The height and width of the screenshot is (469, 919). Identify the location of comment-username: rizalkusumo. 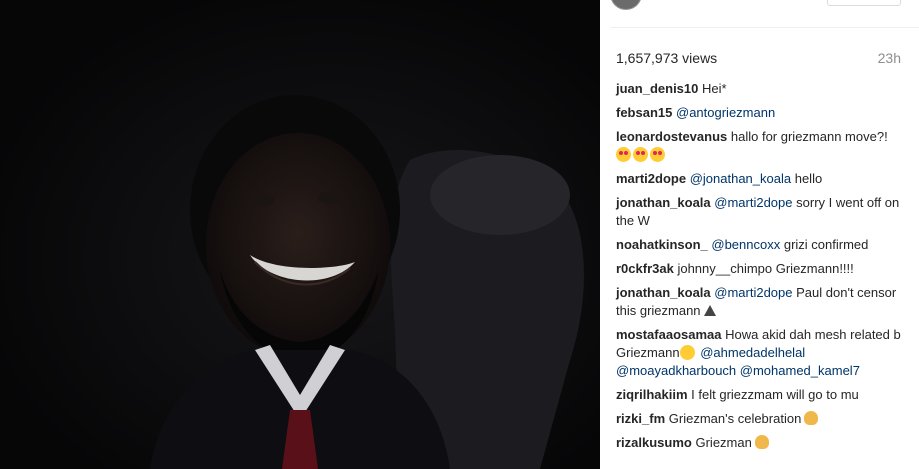
(654, 442).